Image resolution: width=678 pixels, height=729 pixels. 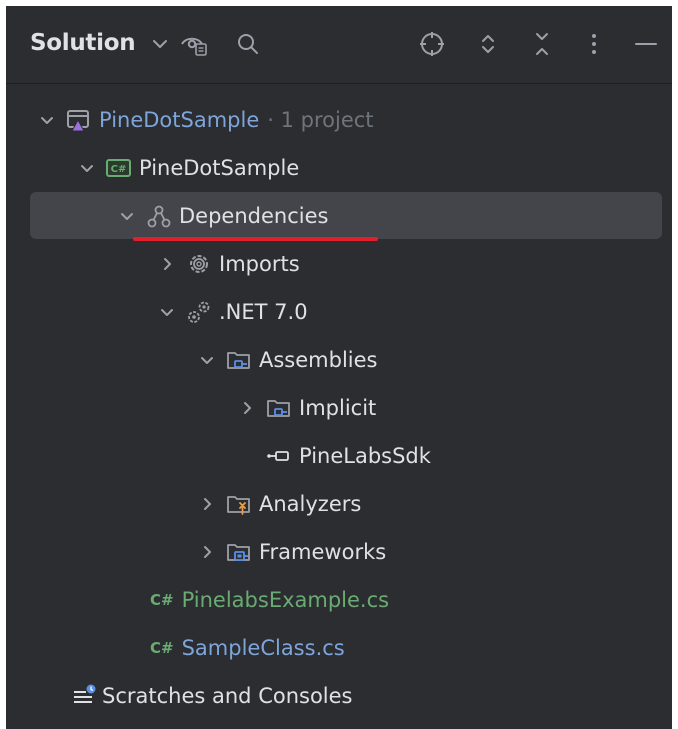 What do you see at coordinates (159, 216) in the screenshot?
I see `dependencies-icon` at bounding box center [159, 216].